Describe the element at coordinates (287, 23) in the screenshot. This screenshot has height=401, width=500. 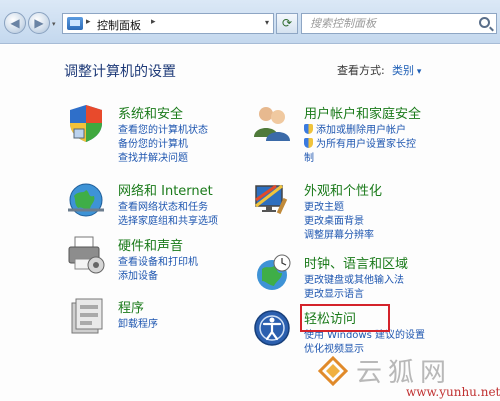
I see `refresh-button: ⟳` at that location.